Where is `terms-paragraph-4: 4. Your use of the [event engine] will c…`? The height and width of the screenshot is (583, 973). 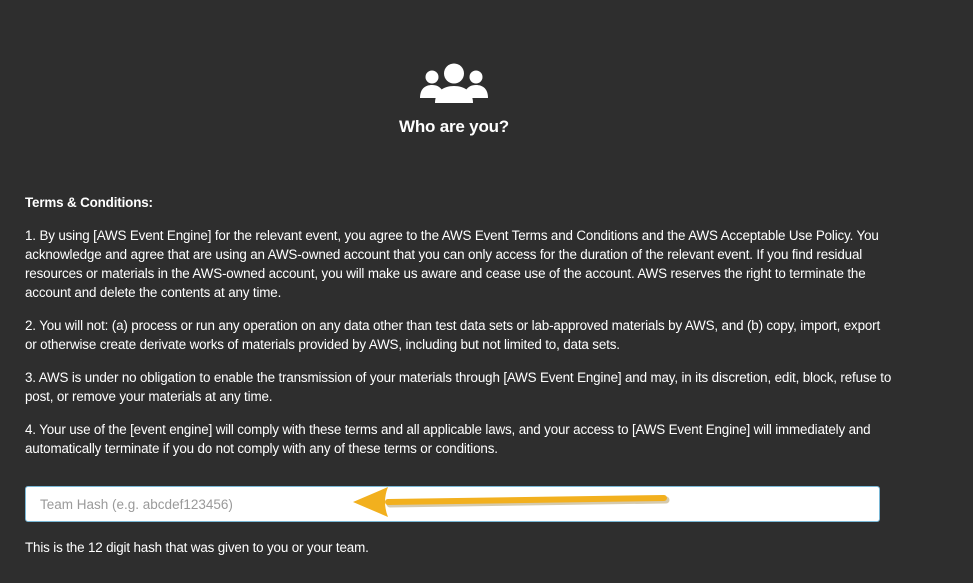 terms-paragraph-4: 4. Your use of the [event engine] will c… is located at coordinates (448, 439).